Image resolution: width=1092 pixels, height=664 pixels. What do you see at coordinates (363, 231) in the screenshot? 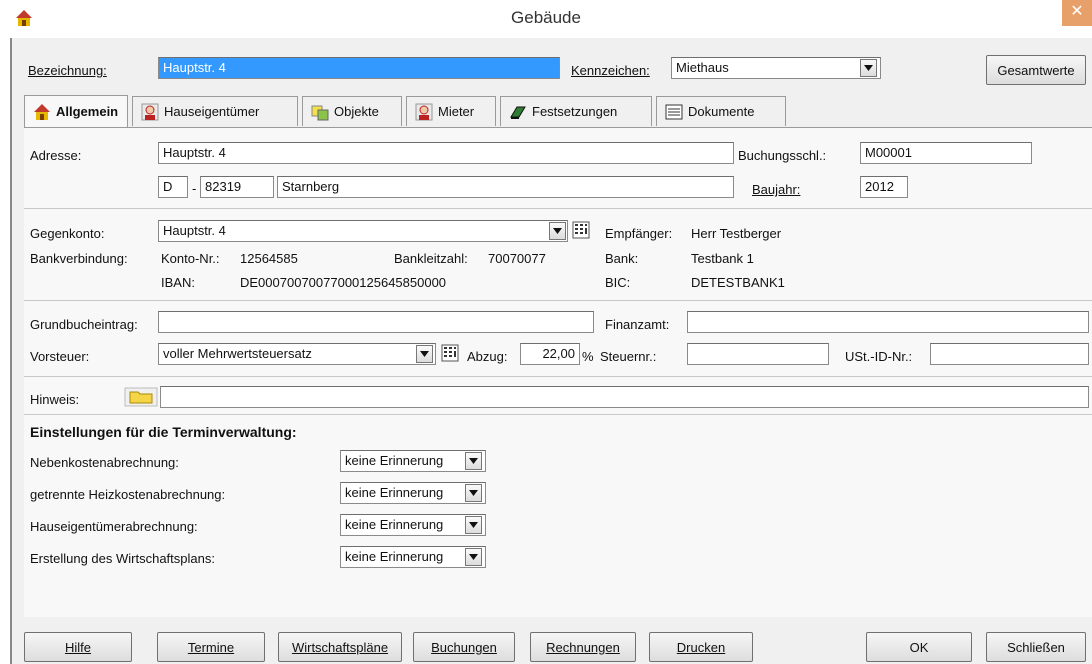
I see `gegenkonto-select: Hauptstr. 4` at bounding box center [363, 231].